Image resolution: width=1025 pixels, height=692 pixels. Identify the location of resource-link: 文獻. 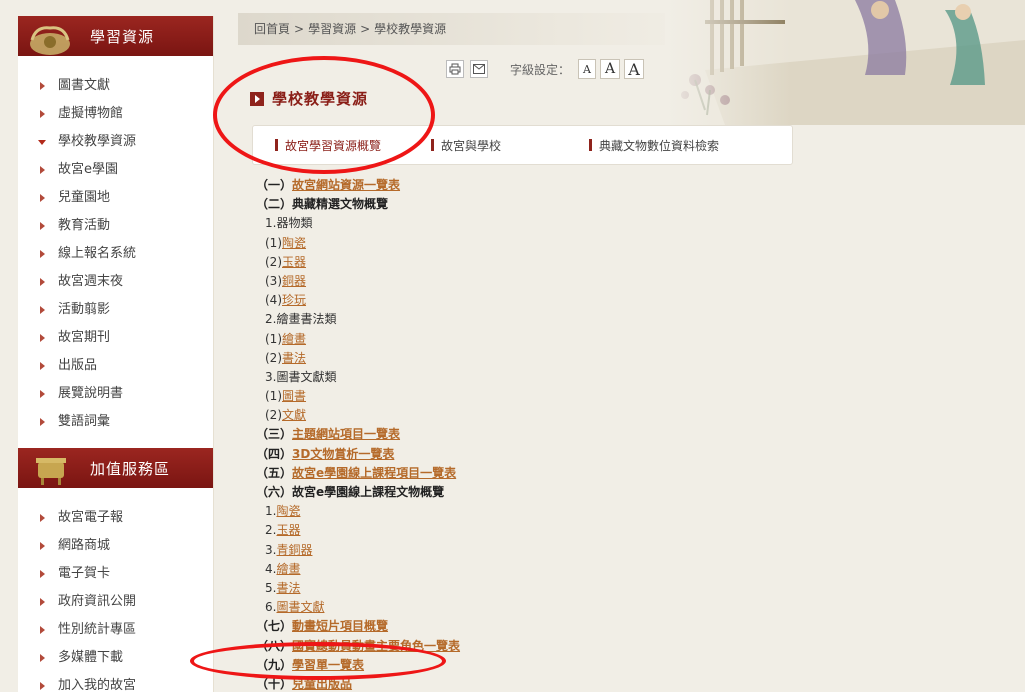
(294, 415).